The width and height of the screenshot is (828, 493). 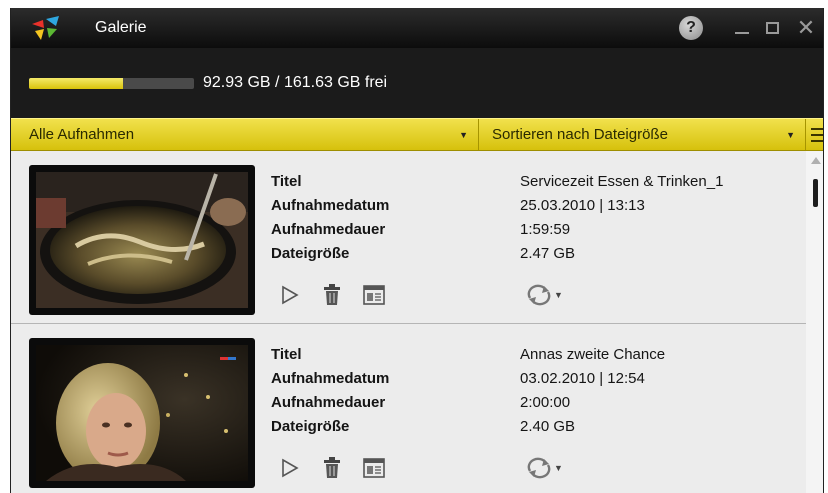 I want to click on filter-dropdown-label: Alle Aufnahmen, so click(x=82, y=134).